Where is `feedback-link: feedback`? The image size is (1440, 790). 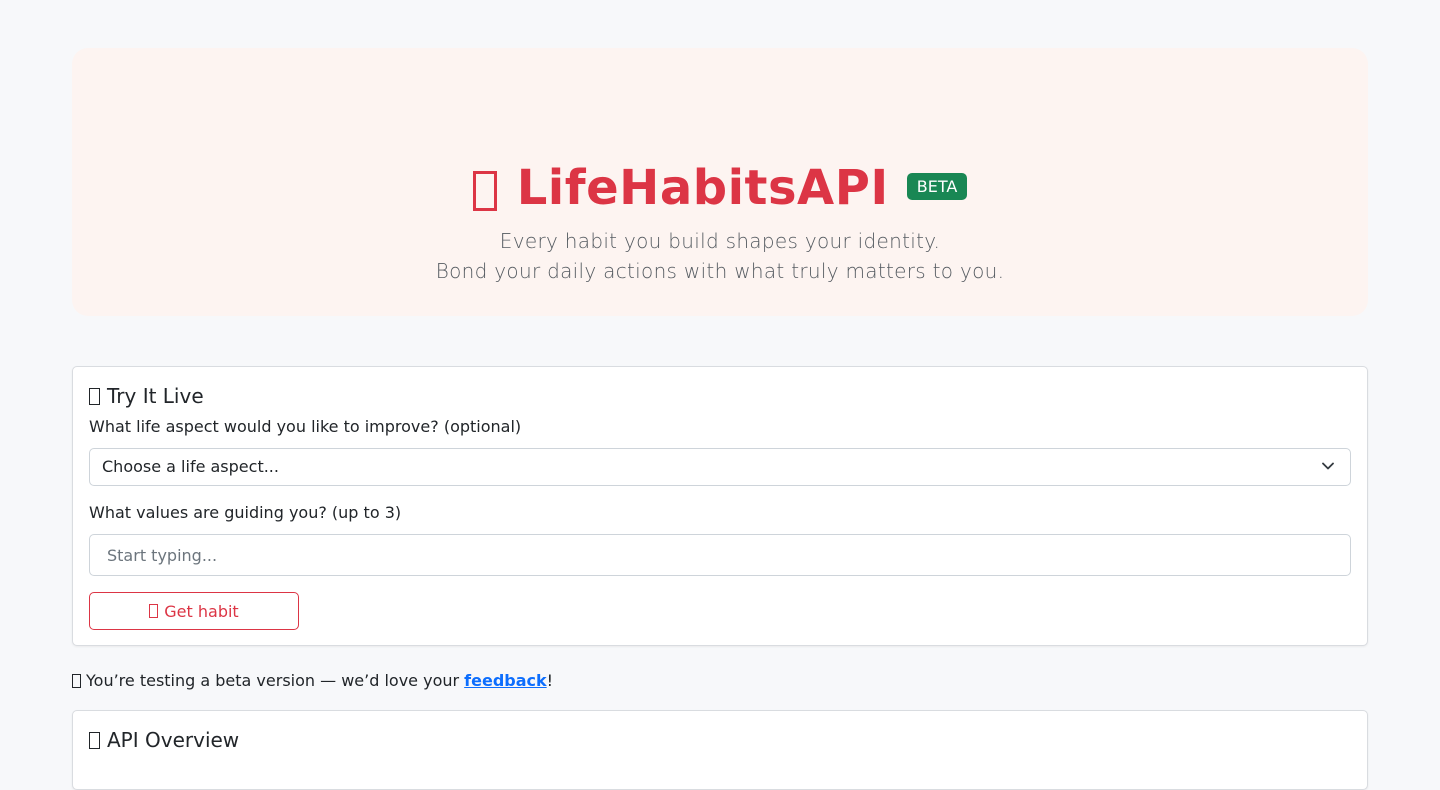
feedback-link: feedback is located at coordinates (505, 681).